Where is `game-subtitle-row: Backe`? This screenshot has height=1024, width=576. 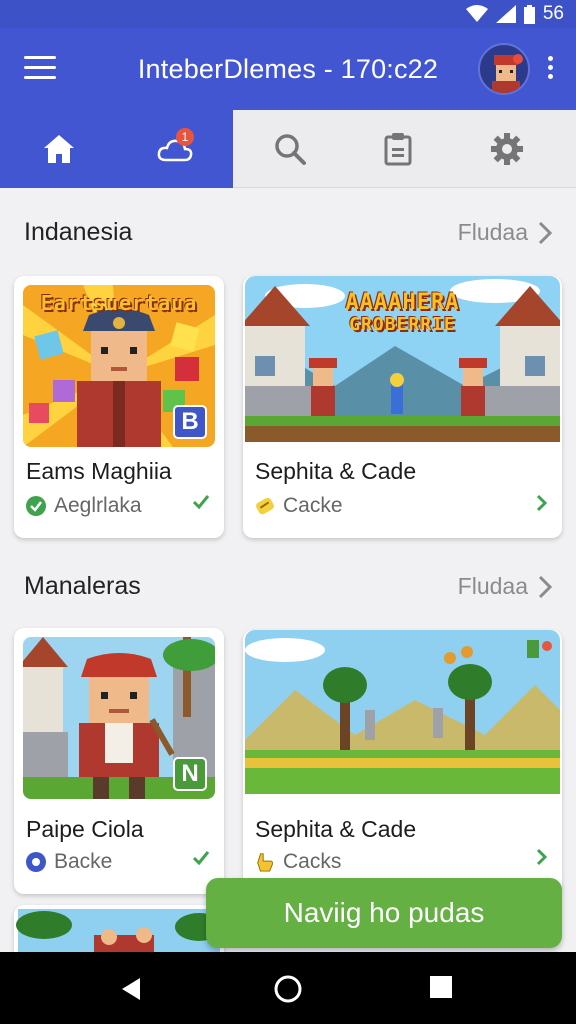 game-subtitle-row: Backe is located at coordinates (69, 862).